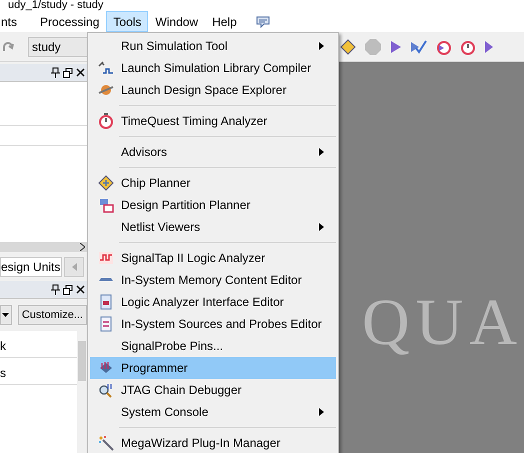 The height and width of the screenshot is (453, 524). What do you see at coordinates (213, 90) in the screenshot?
I see `menu-item: Launch Design Space Explorer` at bounding box center [213, 90].